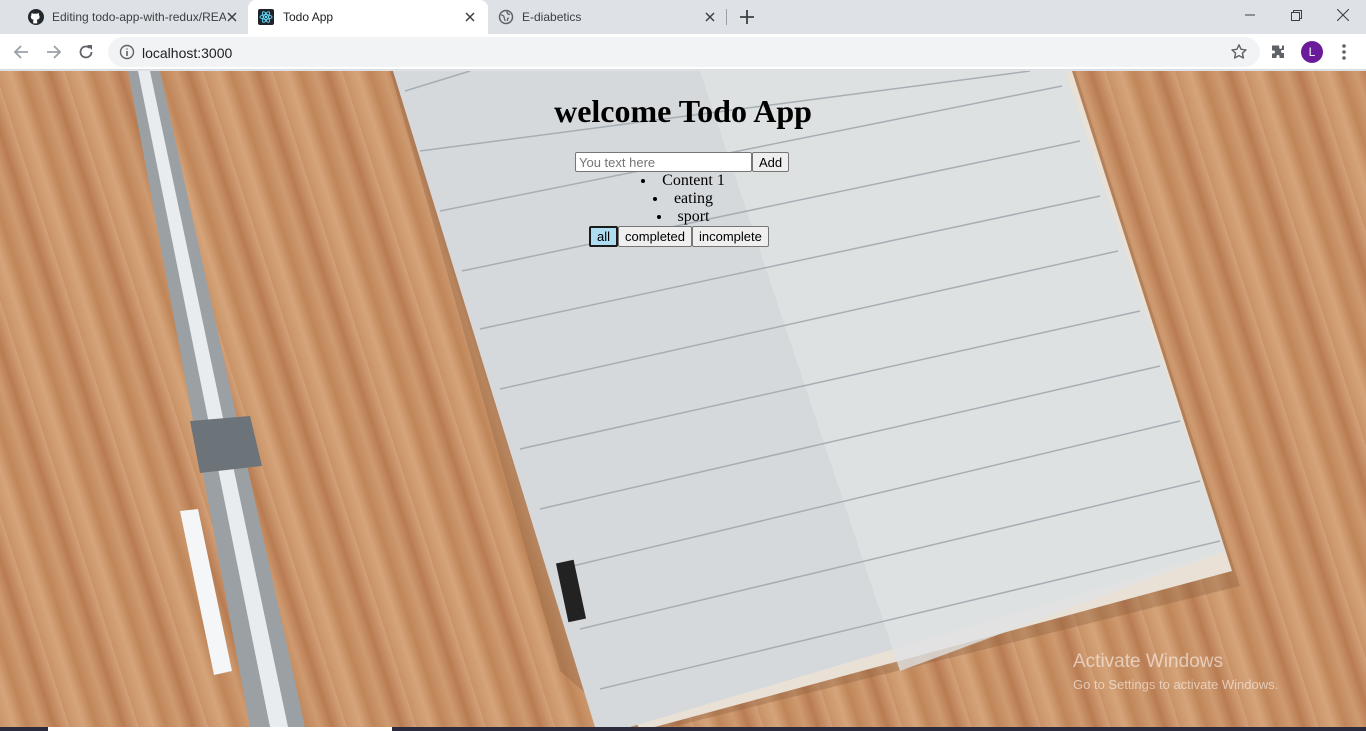 Image resolution: width=1366 pixels, height=731 pixels. What do you see at coordinates (36, 17) in the screenshot?
I see `github-icon` at bounding box center [36, 17].